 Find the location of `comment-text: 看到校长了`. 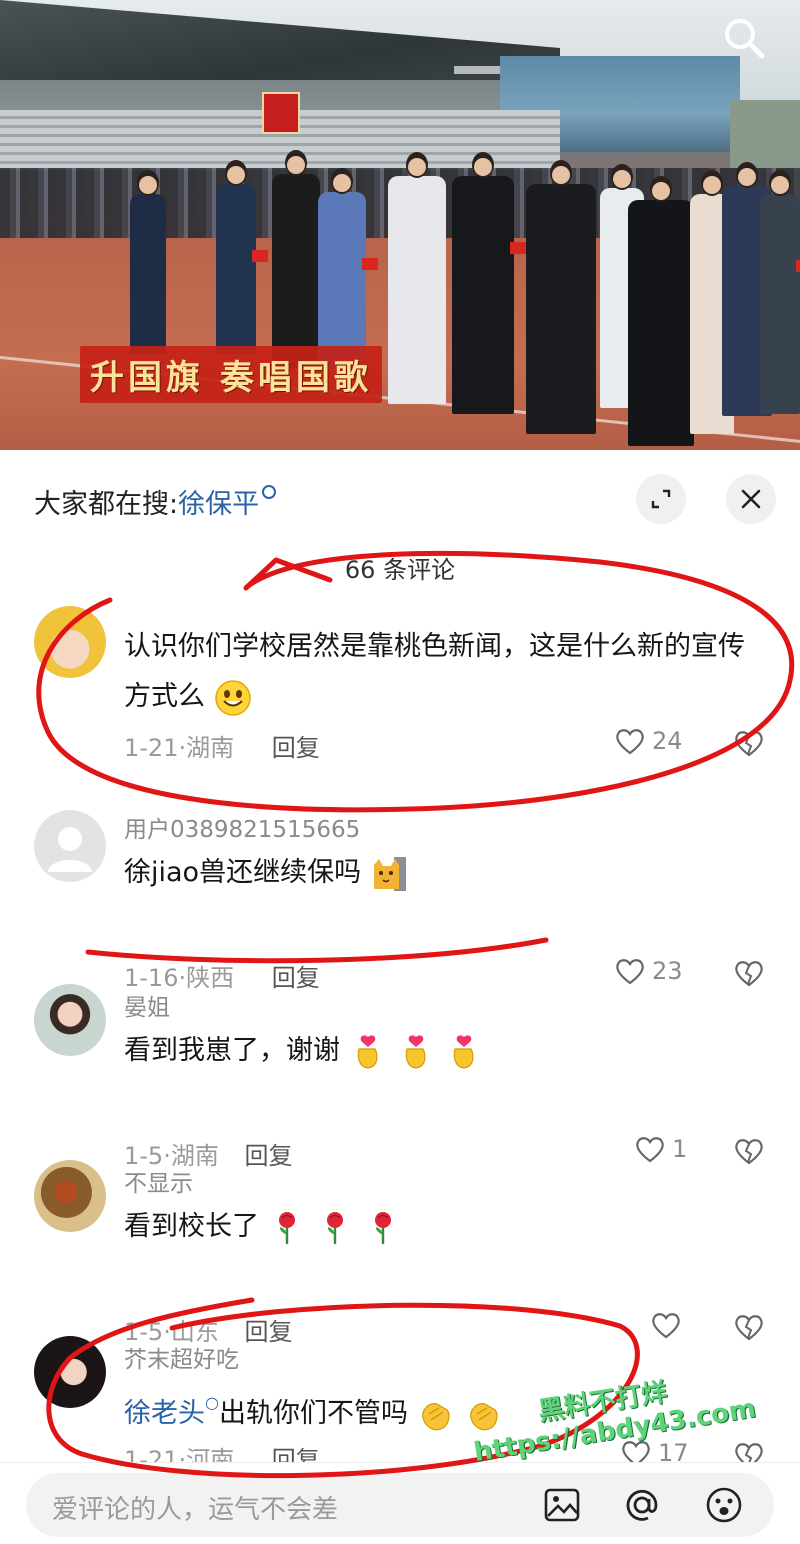

comment-text: 看到校长了 is located at coordinates (444, 1227).